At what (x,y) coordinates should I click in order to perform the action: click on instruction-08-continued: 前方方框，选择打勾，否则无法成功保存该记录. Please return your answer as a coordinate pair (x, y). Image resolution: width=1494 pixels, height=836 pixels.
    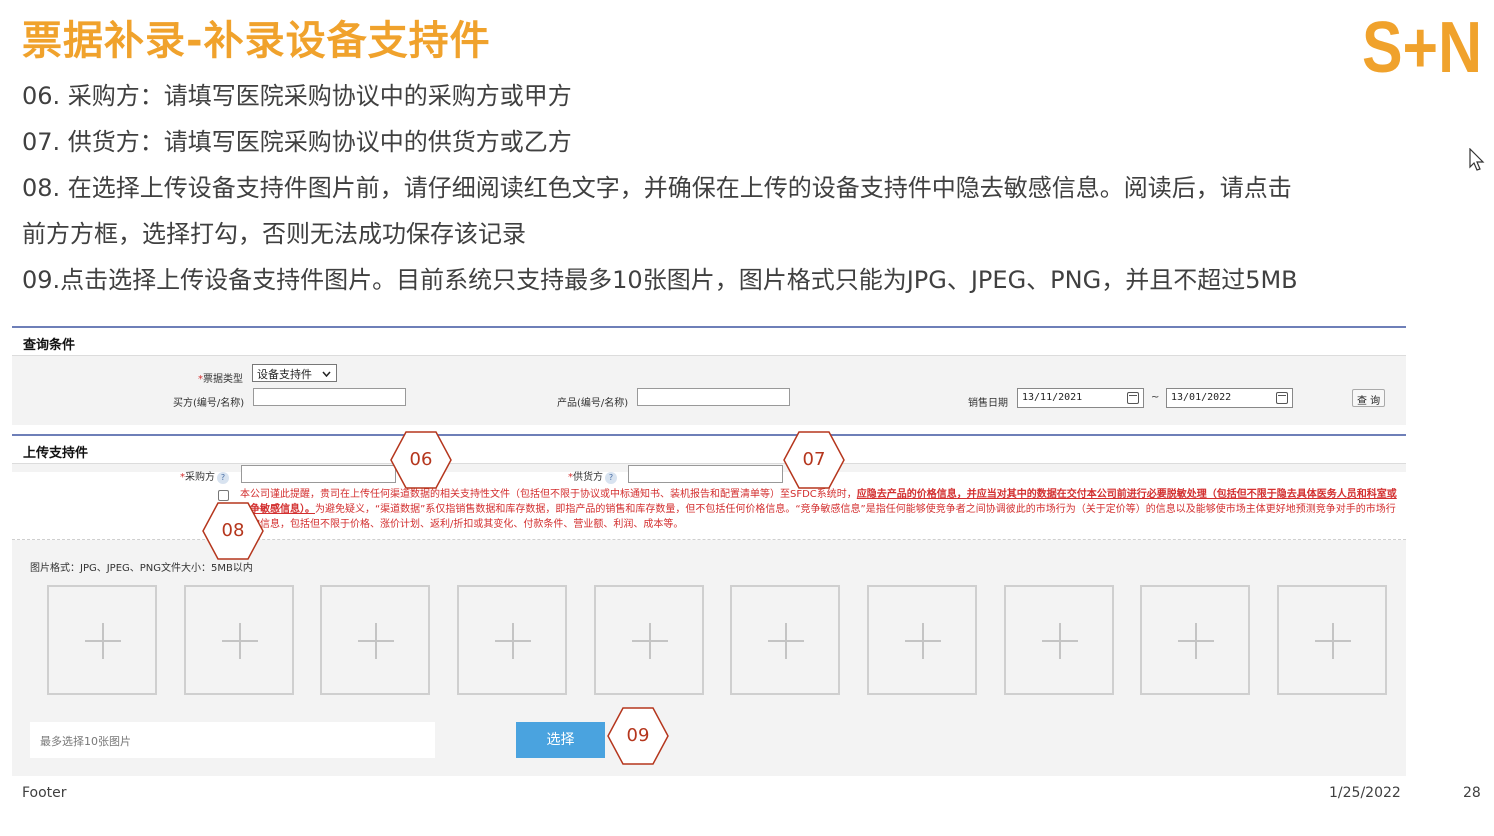
    Looking at the image, I should click on (274, 234).